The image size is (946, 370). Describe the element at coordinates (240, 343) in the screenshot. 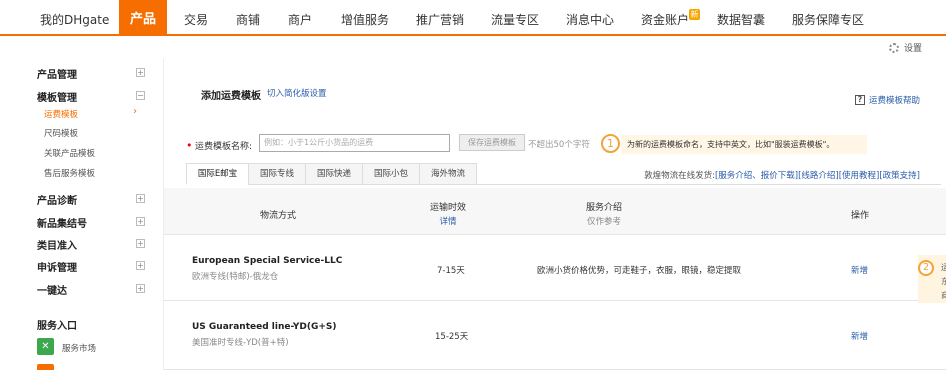

I see `row-logistics-sub: 美国准时专线-YD(普+特)` at that location.